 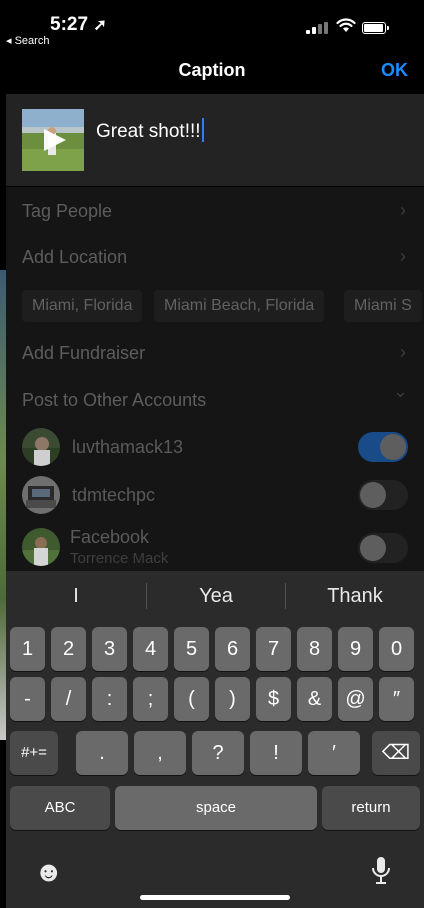 I want to click on space-key: space, so click(x=216, y=808).